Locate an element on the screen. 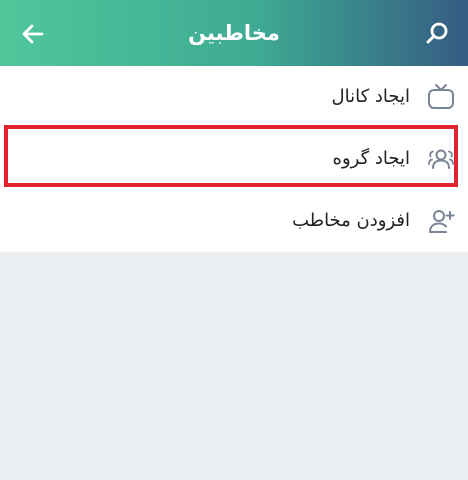 This screenshot has width=468, height=480. add-contact-item: افزودن مخاطب is located at coordinates (234, 221).